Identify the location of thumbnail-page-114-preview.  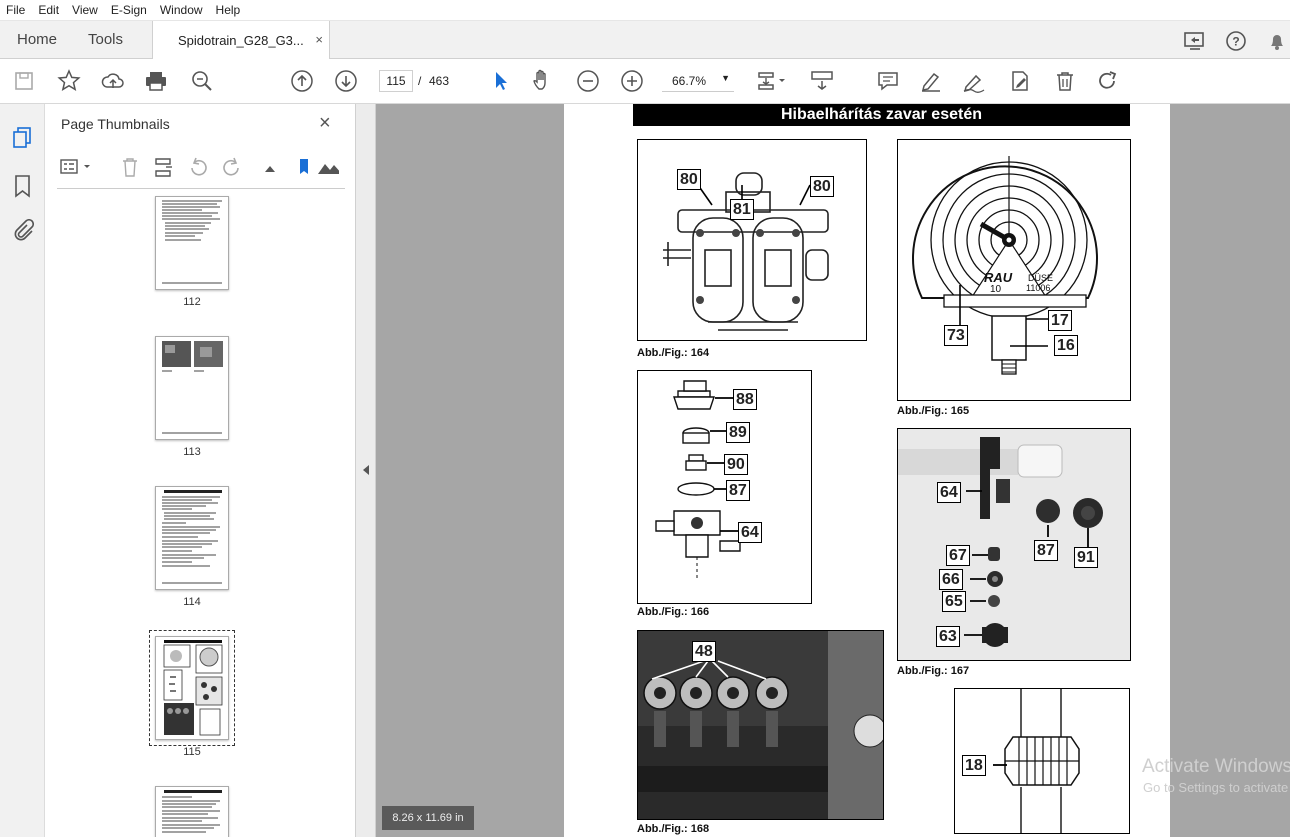
(192, 537).